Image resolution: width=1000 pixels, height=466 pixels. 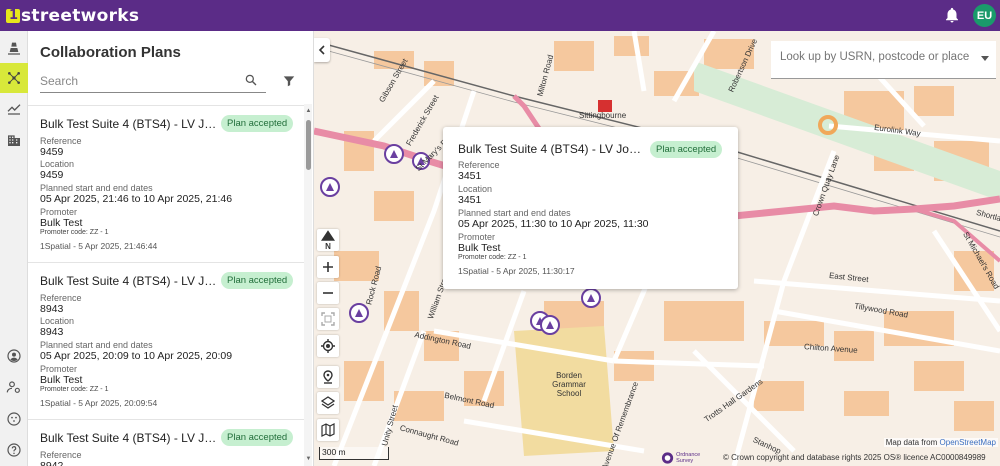 I want to click on rail-analytics-button, so click(x=14, y=108).